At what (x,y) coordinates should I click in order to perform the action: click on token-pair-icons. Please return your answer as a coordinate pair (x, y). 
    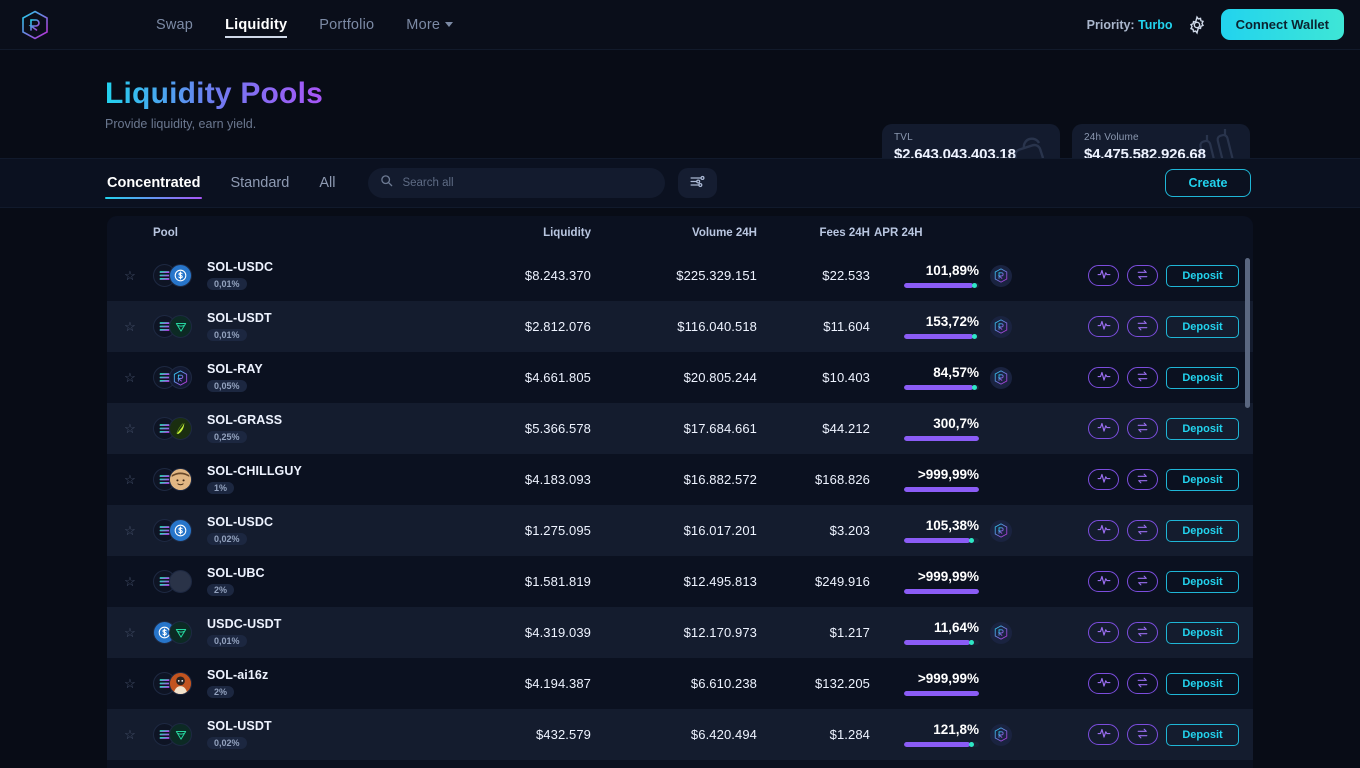
    Looking at the image, I should click on (177, 530).